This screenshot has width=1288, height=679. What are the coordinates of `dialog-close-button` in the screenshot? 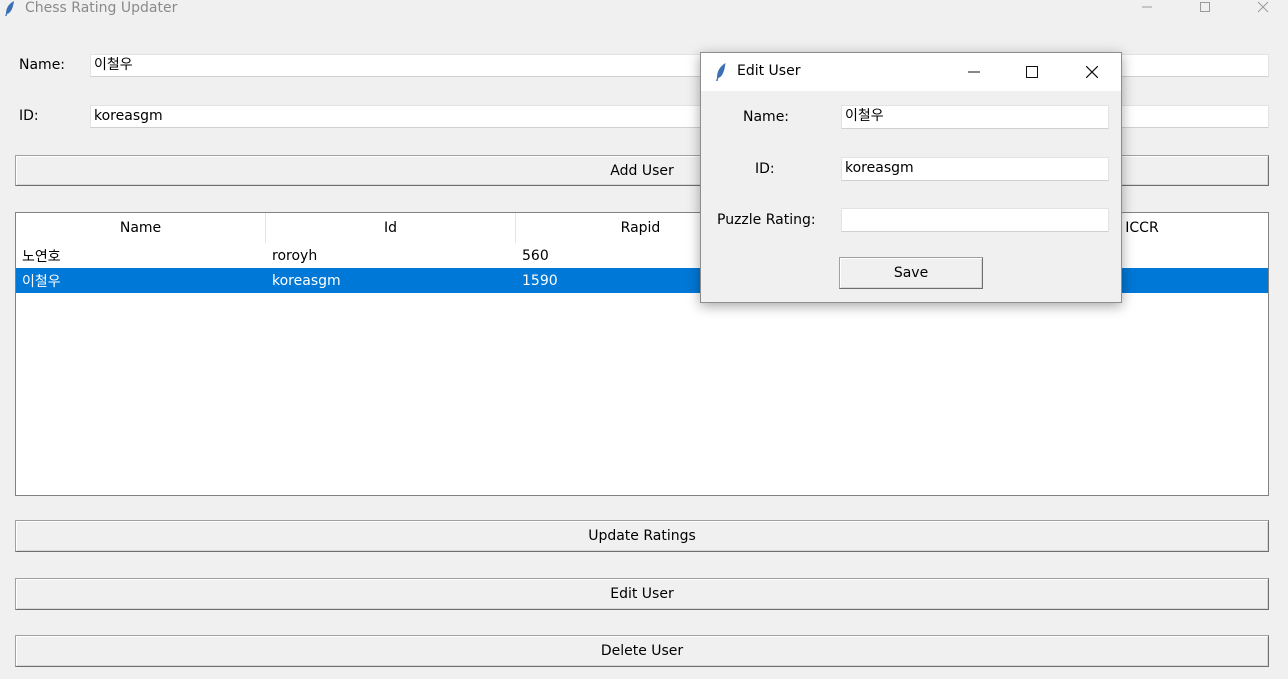 It's located at (1092, 72).